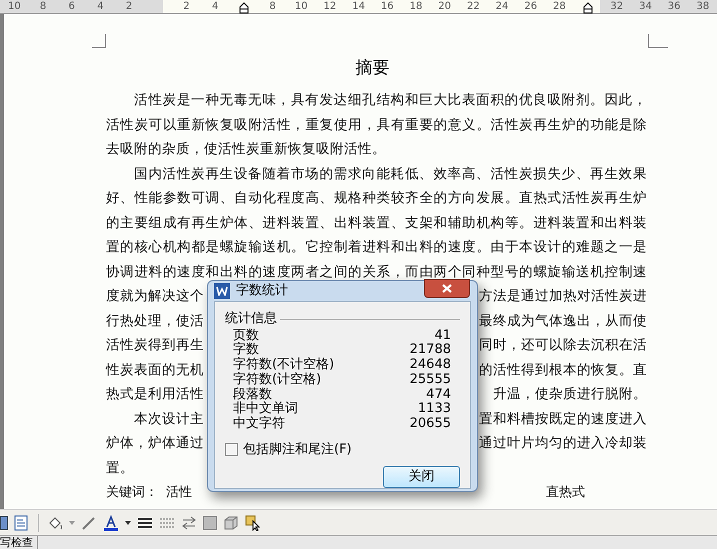 The height and width of the screenshot is (549, 717). What do you see at coordinates (22, 522) in the screenshot?
I see `text-box-icon` at bounding box center [22, 522].